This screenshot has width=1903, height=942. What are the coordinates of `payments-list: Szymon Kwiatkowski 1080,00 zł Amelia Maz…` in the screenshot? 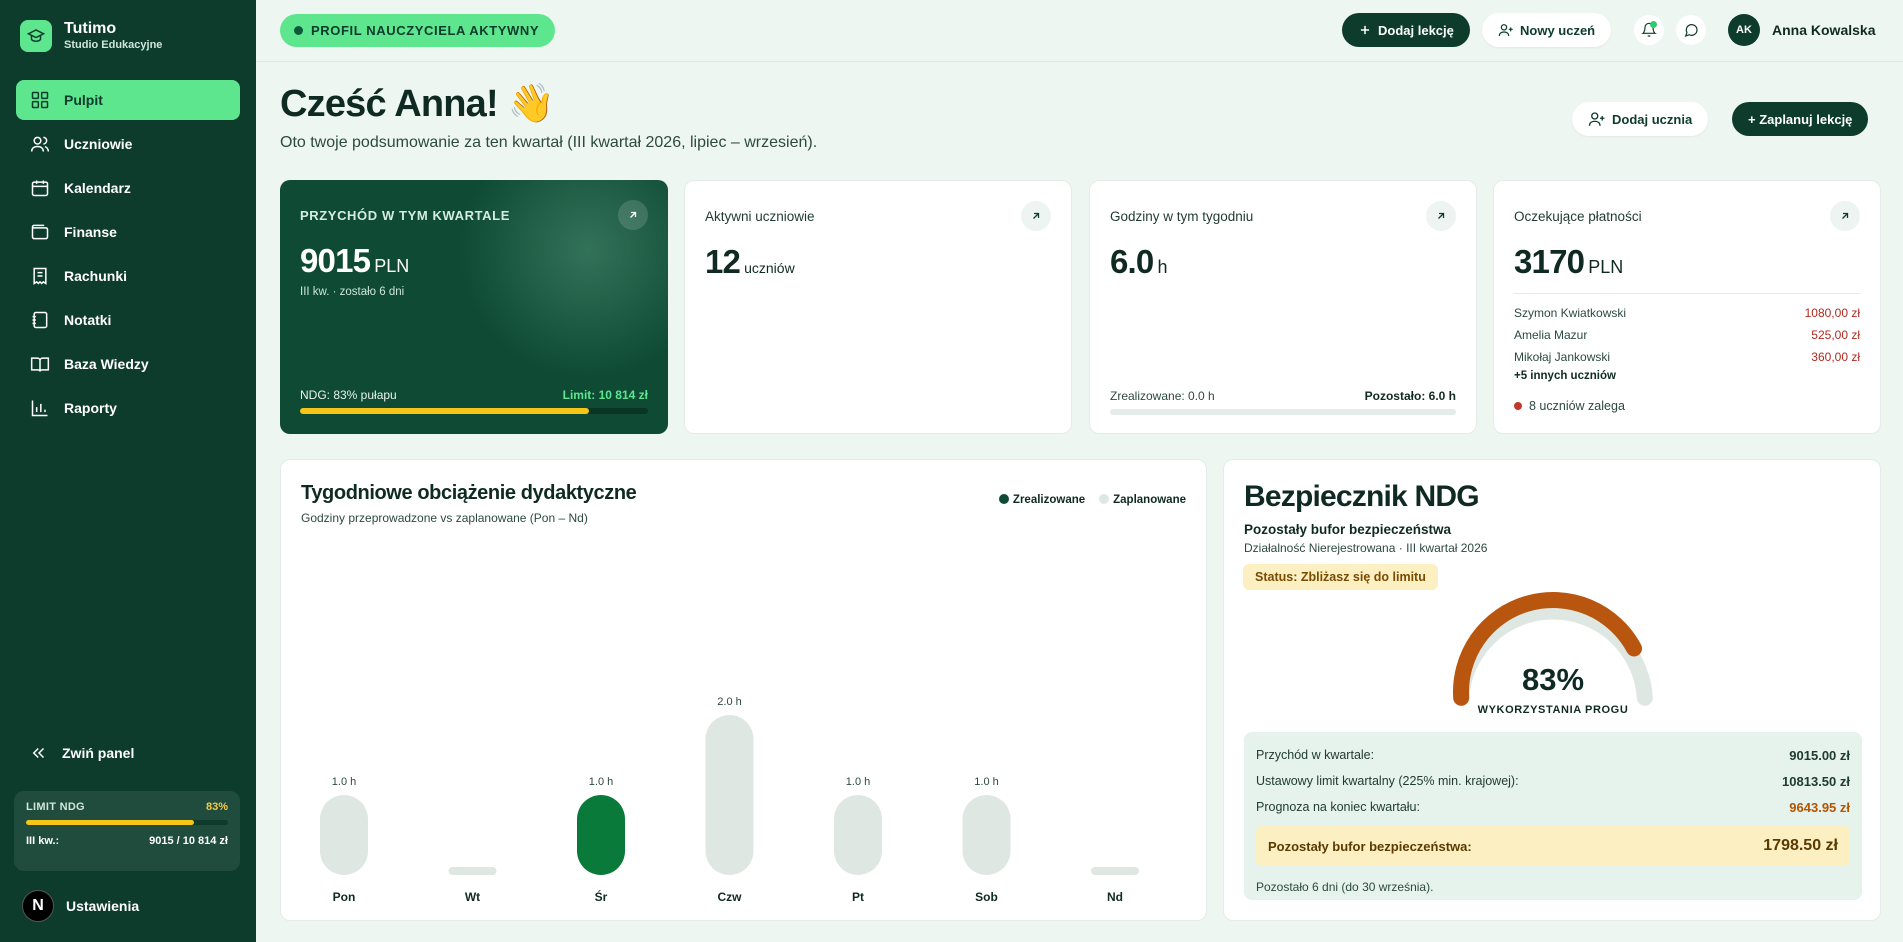 It's located at (1687, 337).